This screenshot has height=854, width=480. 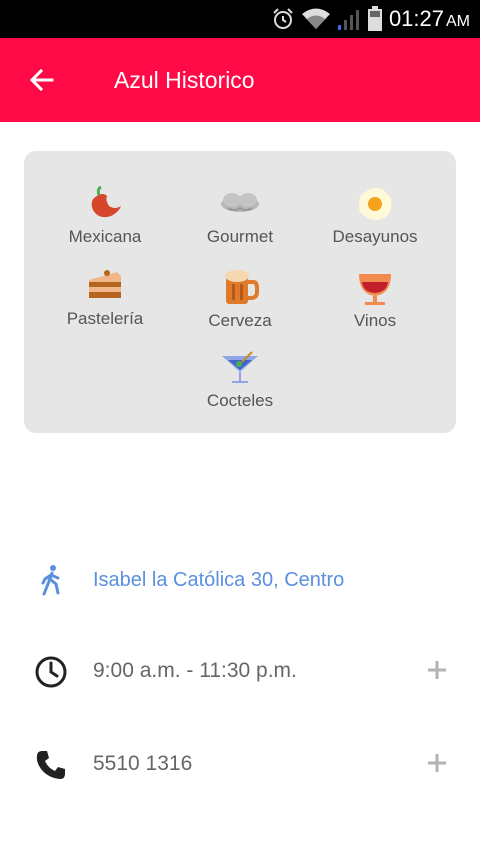 I want to click on beer-mug-icon, so click(x=242, y=287).